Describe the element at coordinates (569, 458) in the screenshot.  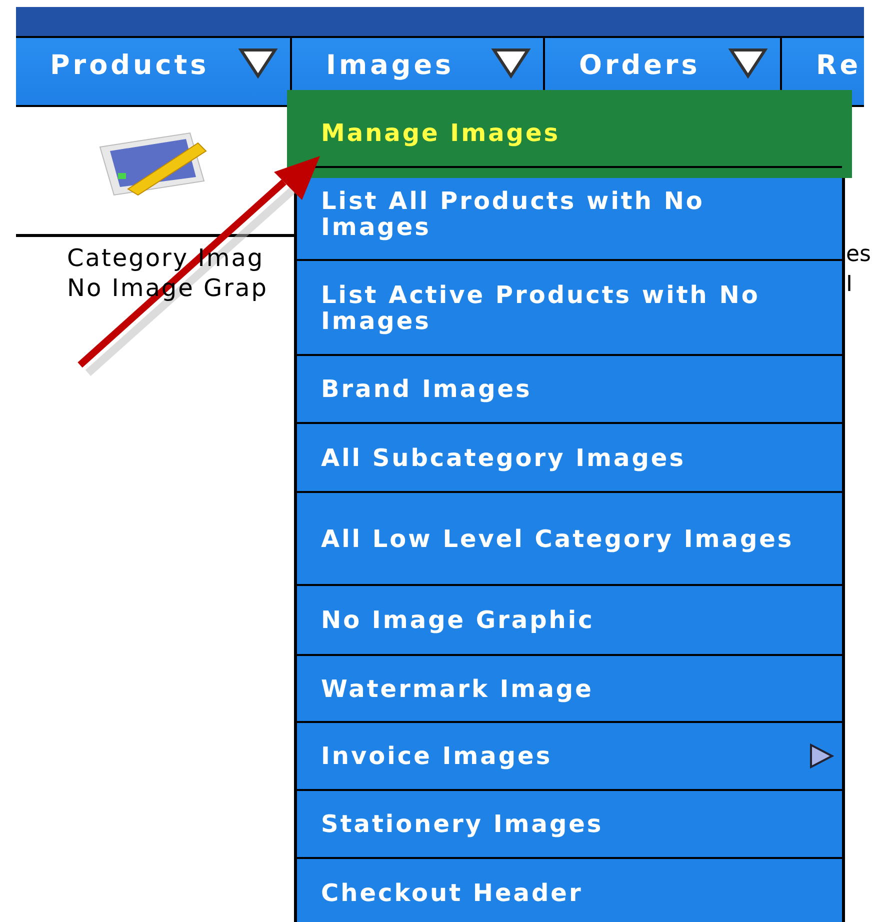
I see `menu-item: All Subcategory Images` at that location.